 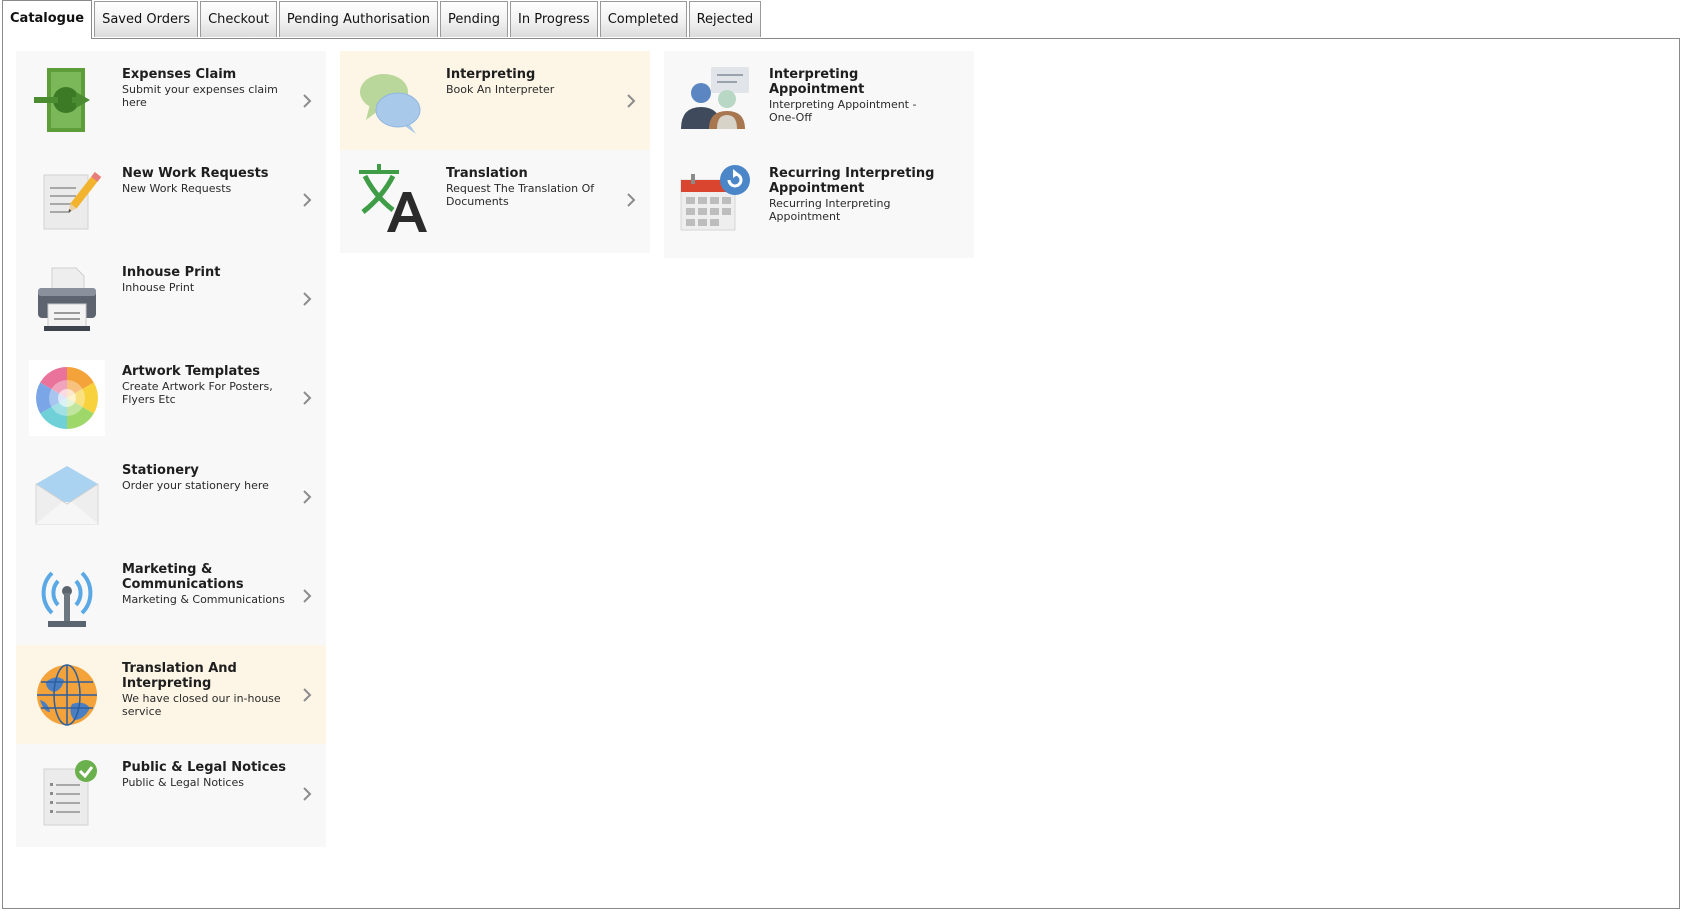 What do you see at coordinates (183, 782) in the screenshot?
I see `catalogue-item-description: Public & Legal Notices` at bounding box center [183, 782].